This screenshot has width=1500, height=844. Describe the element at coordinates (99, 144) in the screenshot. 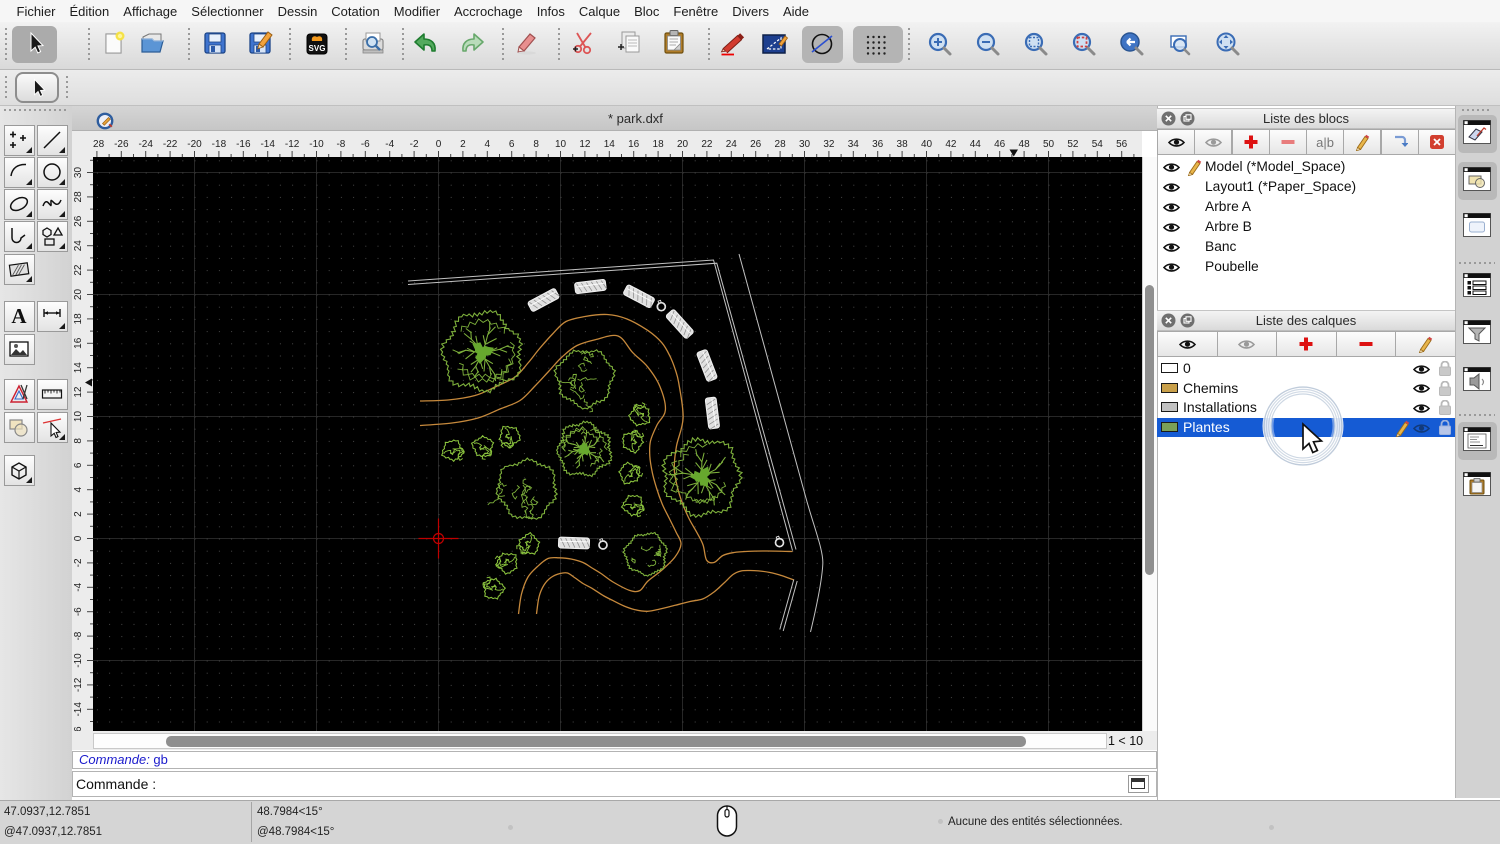

I see `svg-text: -28` at that location.